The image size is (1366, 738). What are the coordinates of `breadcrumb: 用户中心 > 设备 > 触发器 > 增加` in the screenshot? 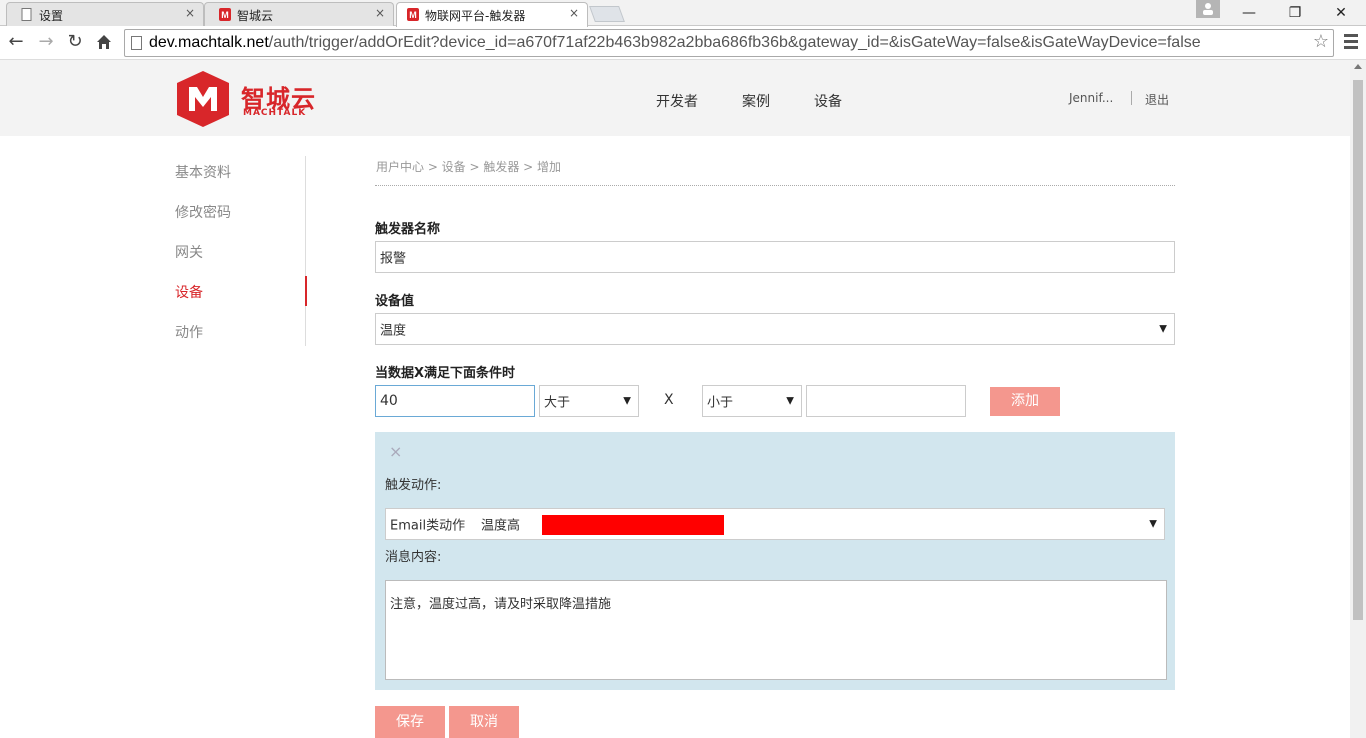 It's located at (469, 167).